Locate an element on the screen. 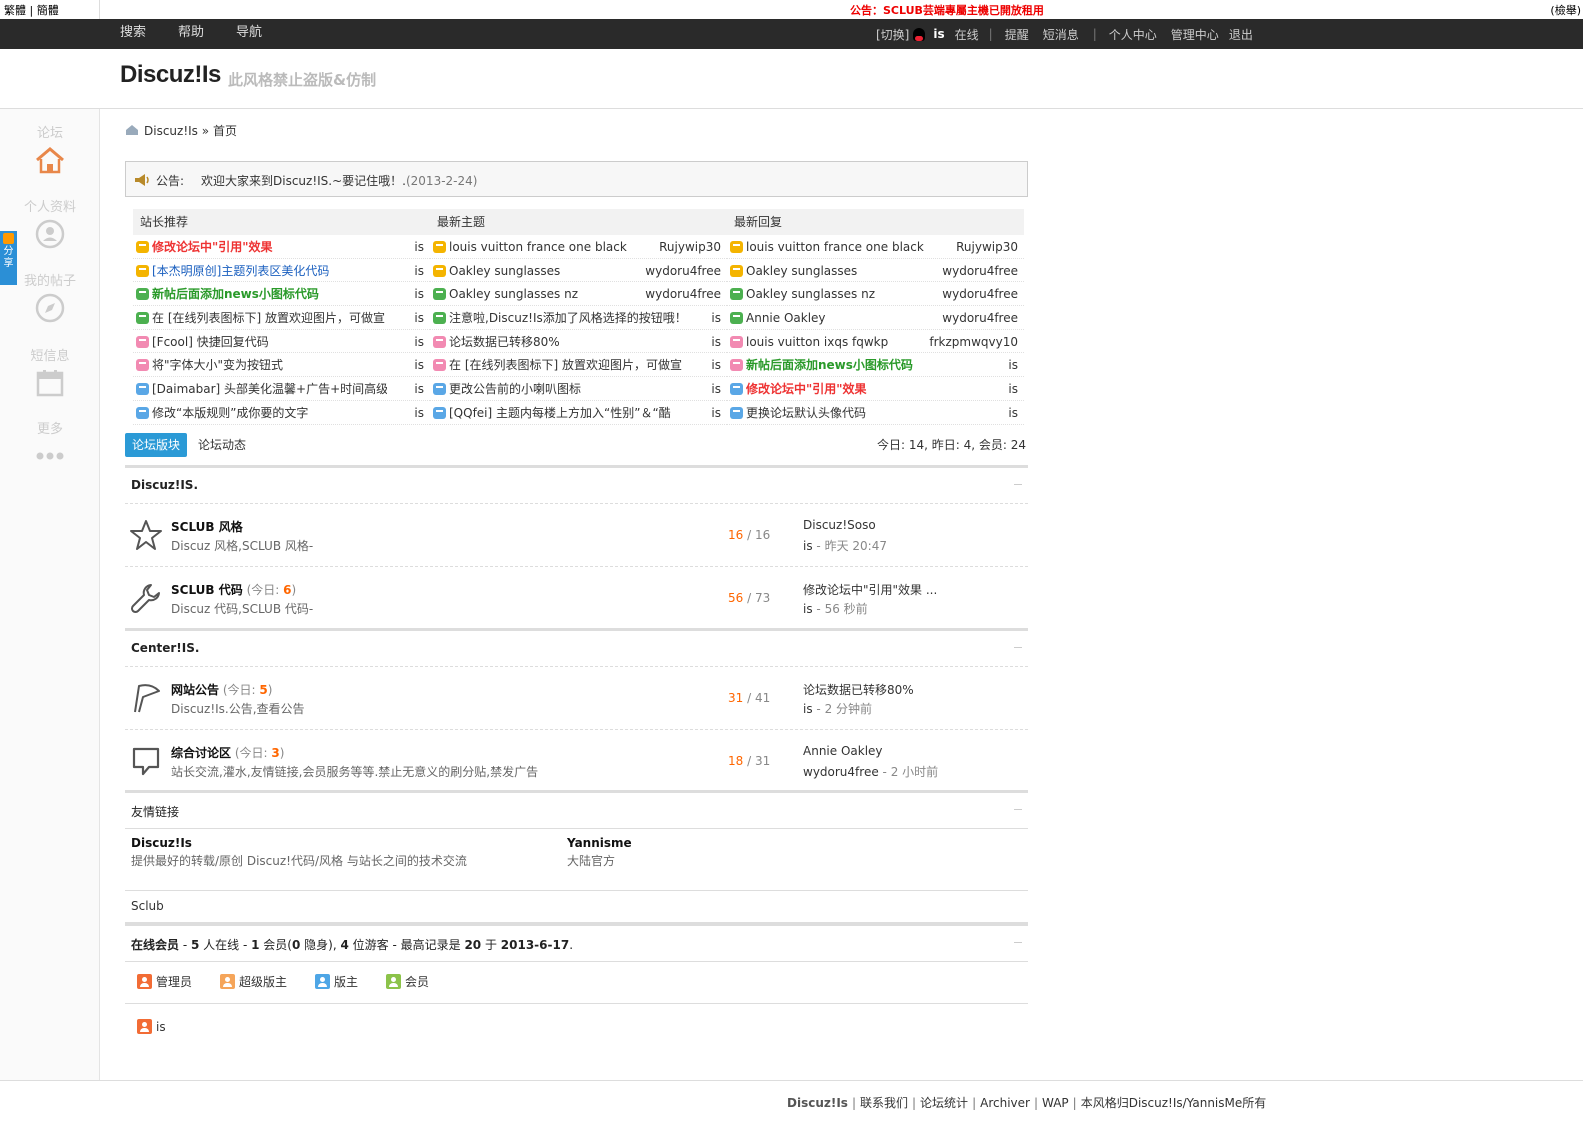  online-user: is is located at coordinates (151, 1026).